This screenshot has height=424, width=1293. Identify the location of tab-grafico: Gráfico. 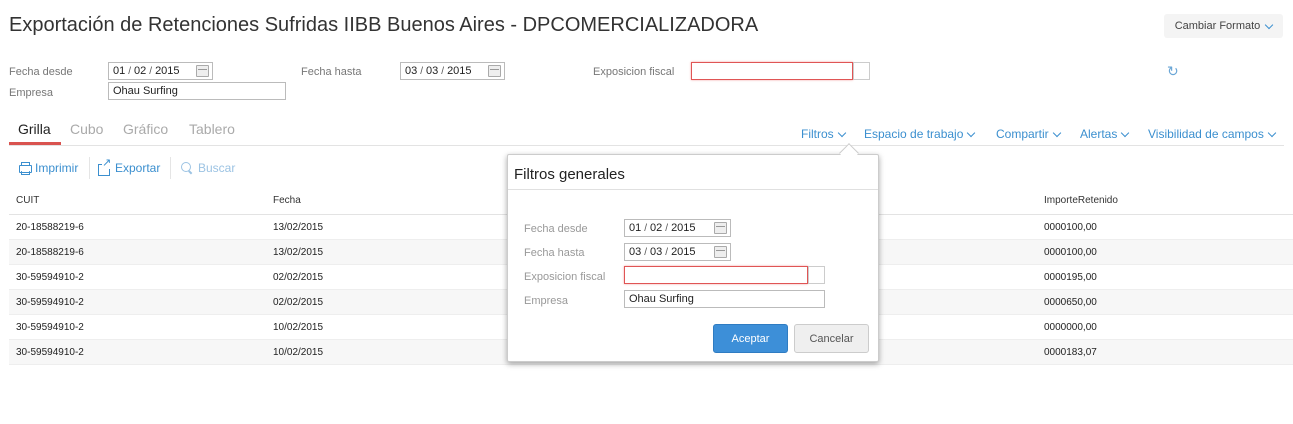
(145, 129).